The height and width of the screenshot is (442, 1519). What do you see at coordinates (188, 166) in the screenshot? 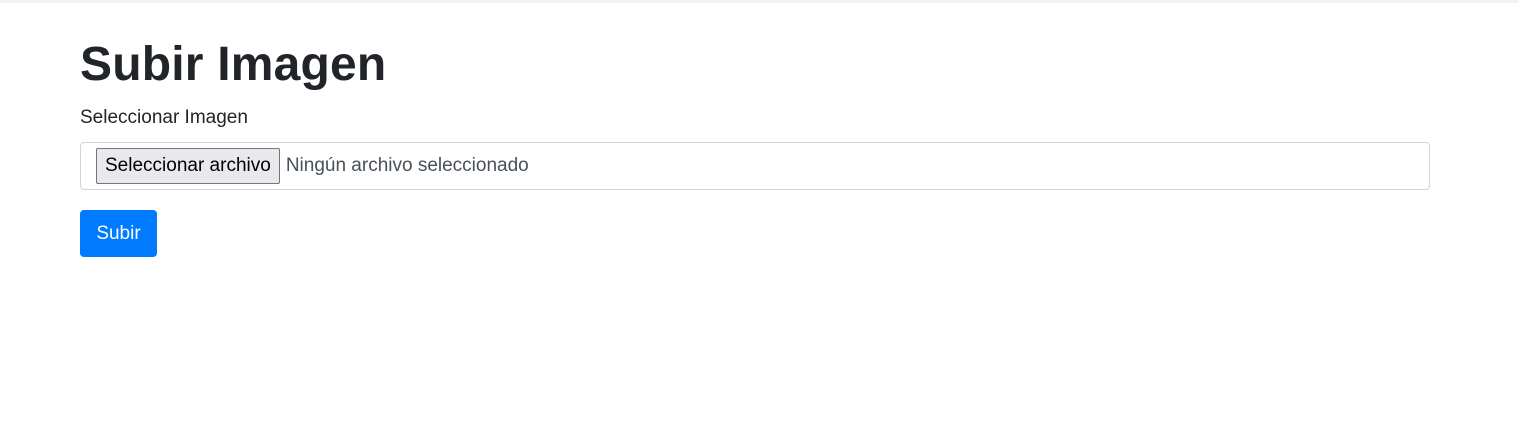
I see `choose-file-button: Seleccionar archivo` at bounding box center [188, 166].